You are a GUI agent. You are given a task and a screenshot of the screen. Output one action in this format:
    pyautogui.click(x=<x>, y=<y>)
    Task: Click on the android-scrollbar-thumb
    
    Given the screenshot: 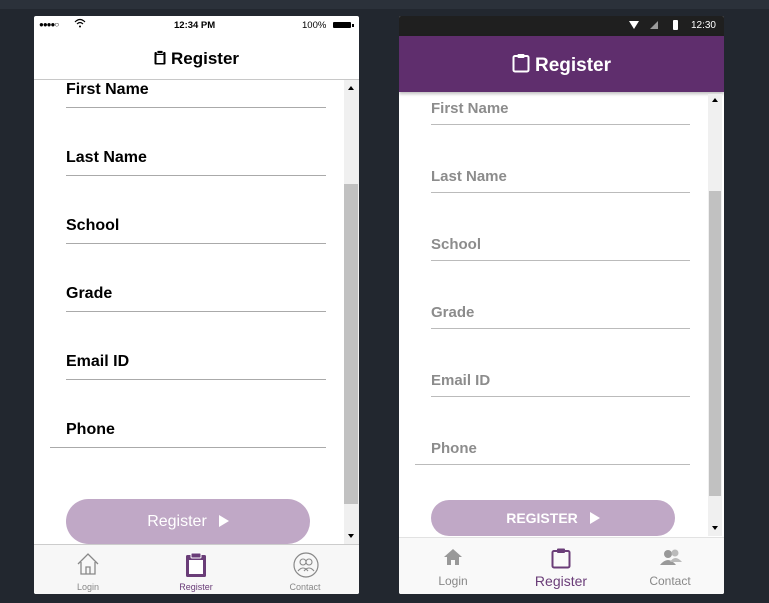 What is the action you would take?
    pyautogui.click(x=715, y=343)
    